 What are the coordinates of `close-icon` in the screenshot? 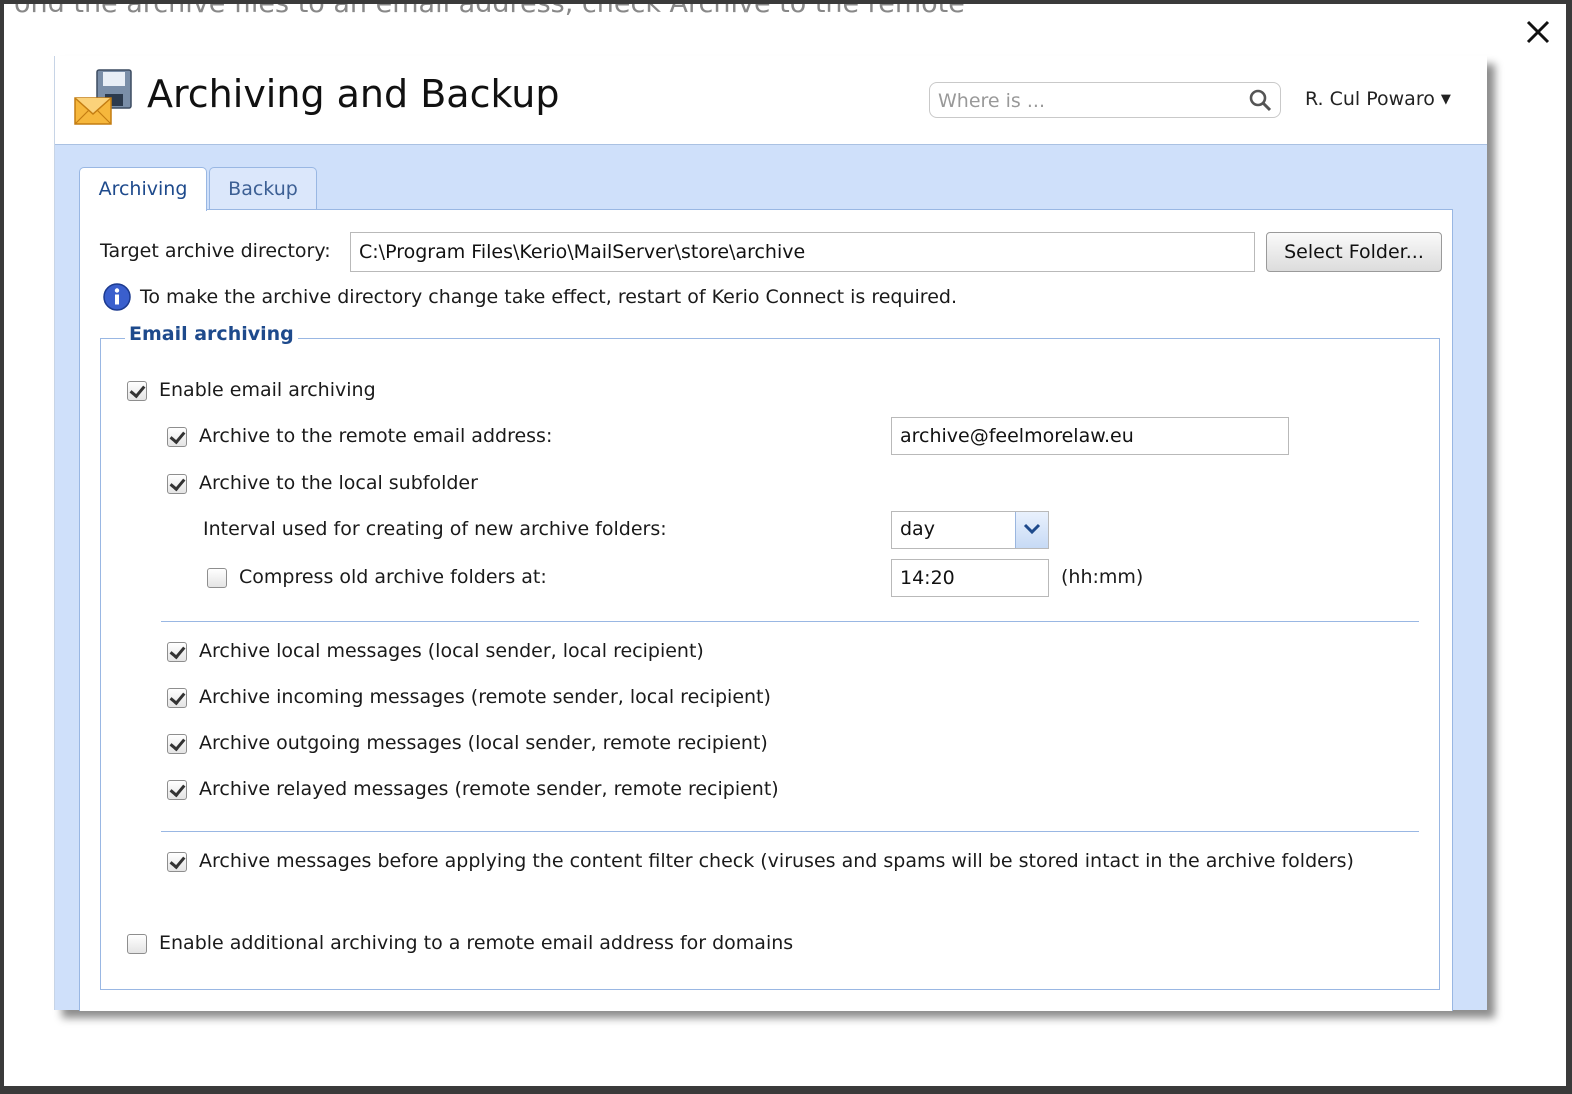 It's located at (1538, 32).